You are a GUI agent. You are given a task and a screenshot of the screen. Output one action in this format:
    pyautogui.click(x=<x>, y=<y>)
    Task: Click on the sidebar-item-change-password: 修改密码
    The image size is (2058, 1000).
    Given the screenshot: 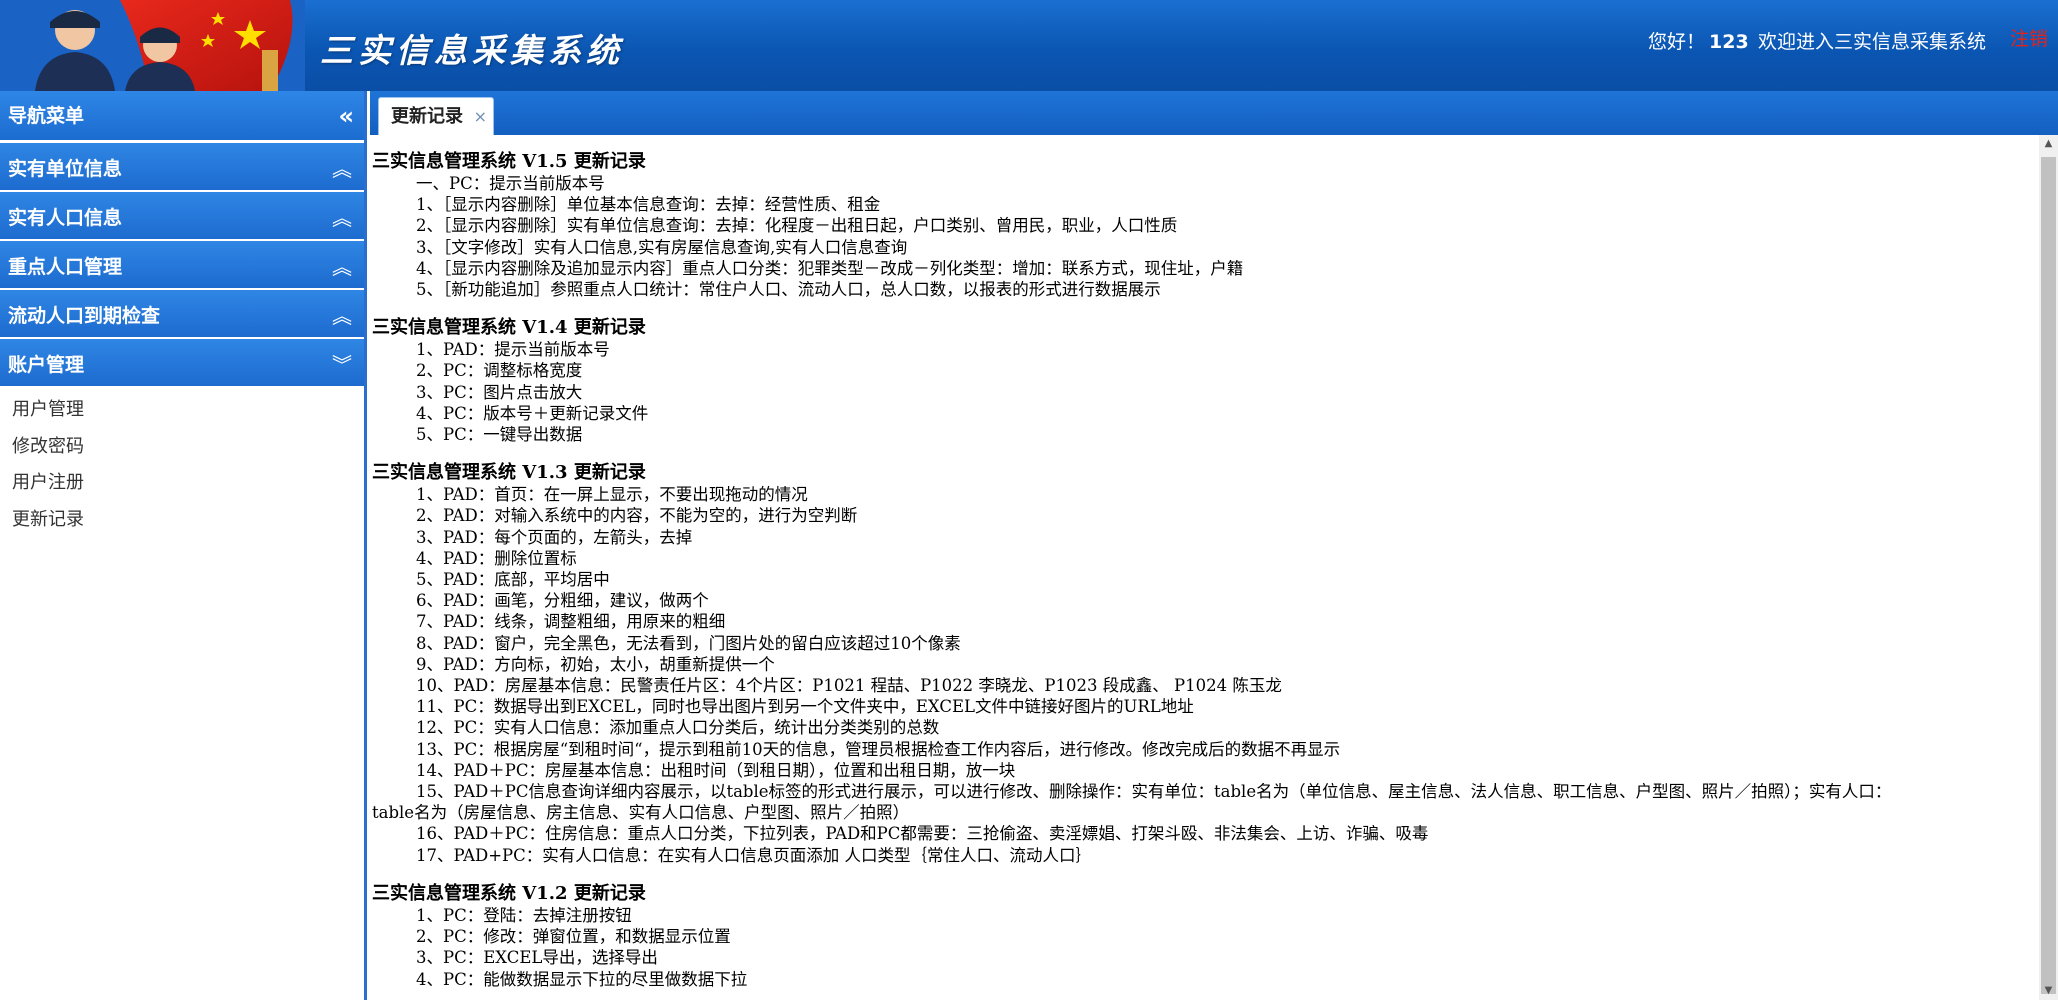 What is the action you would take?
    pyautogui.click(x=182, y=447)
    